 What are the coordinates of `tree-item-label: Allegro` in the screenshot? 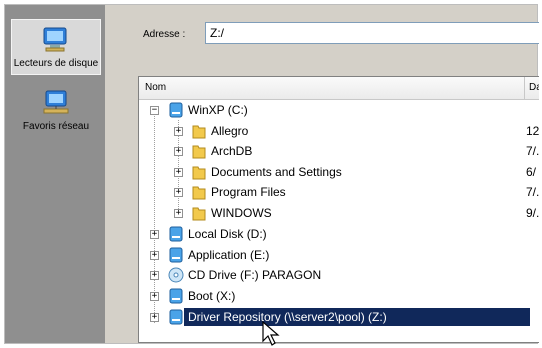 It's located at (230, 131).